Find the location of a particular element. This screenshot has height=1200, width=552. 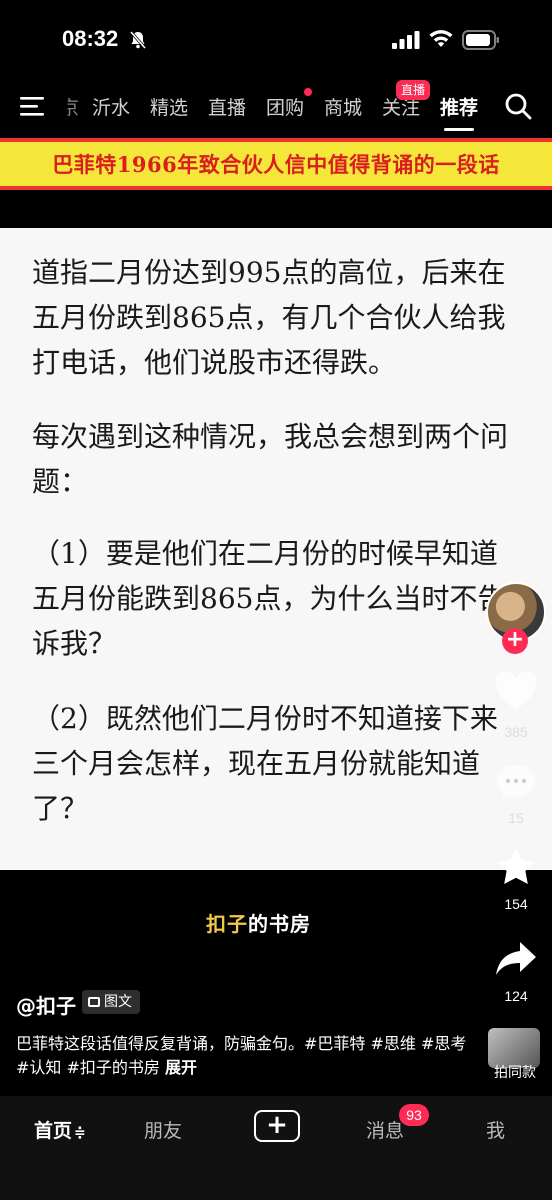

messages-badge: 93 is located at coordinates (414, 1115).